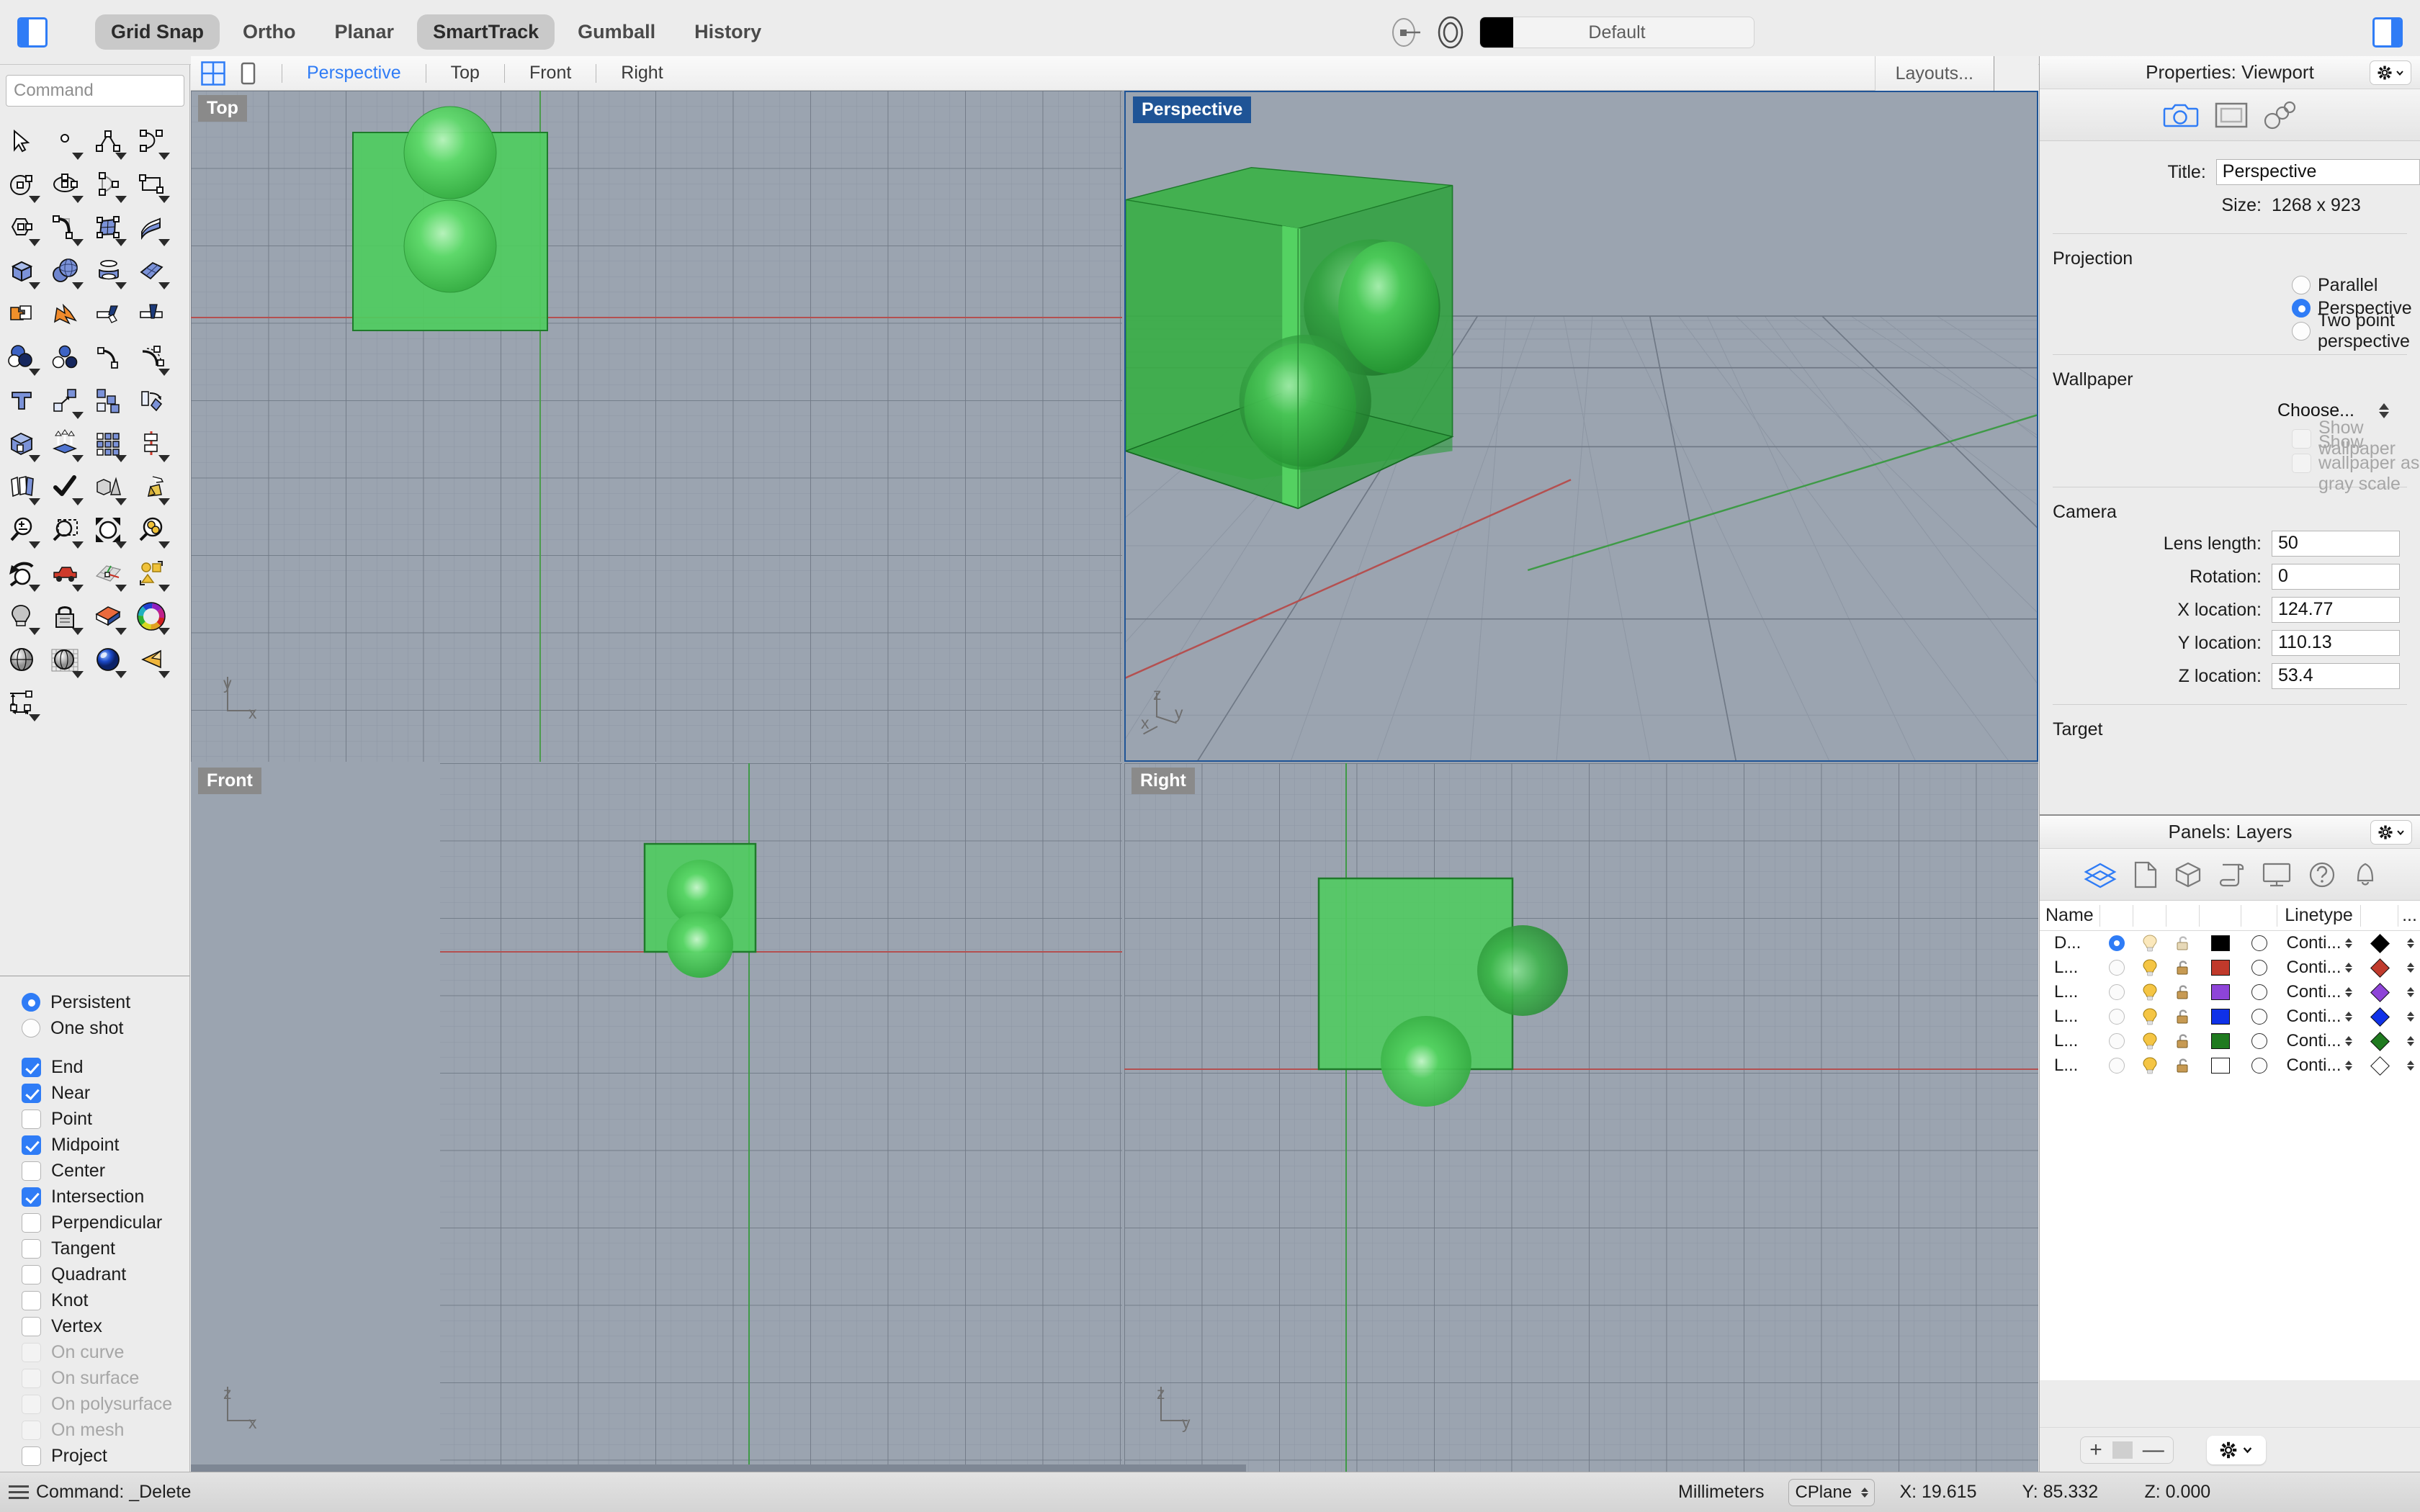 The height and width of the screenshot is (1512, 2420). What do you see at coordinates (2100, 874) in the screenshot?
I see `layers-icon` at bounding box center [2100, 874].